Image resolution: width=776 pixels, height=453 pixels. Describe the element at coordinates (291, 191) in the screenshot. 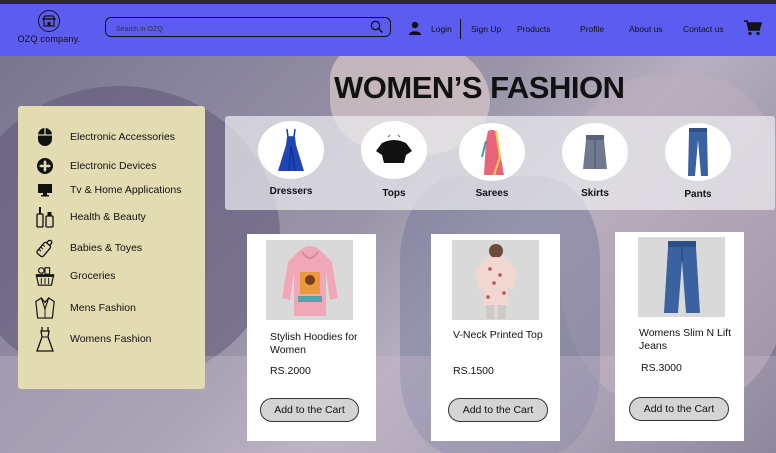

I see `category-label: Dressers` at that location.